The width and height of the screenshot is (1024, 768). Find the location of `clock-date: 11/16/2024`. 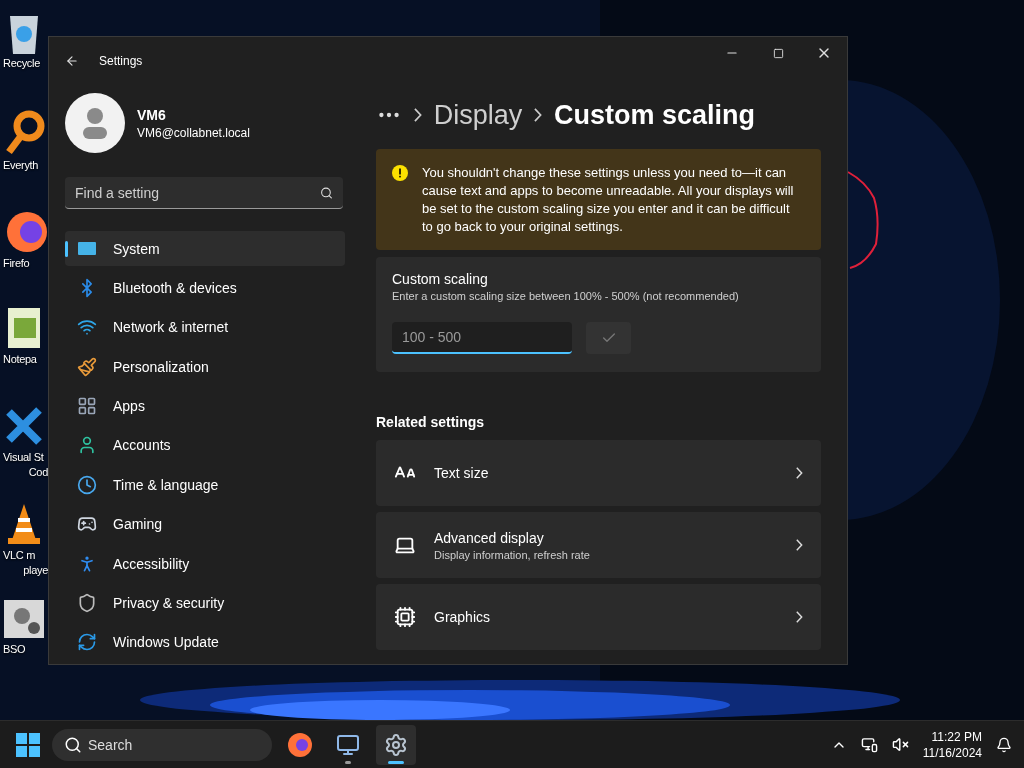

clock-date: 11/16/2024 is located at coordinates (952, 752).